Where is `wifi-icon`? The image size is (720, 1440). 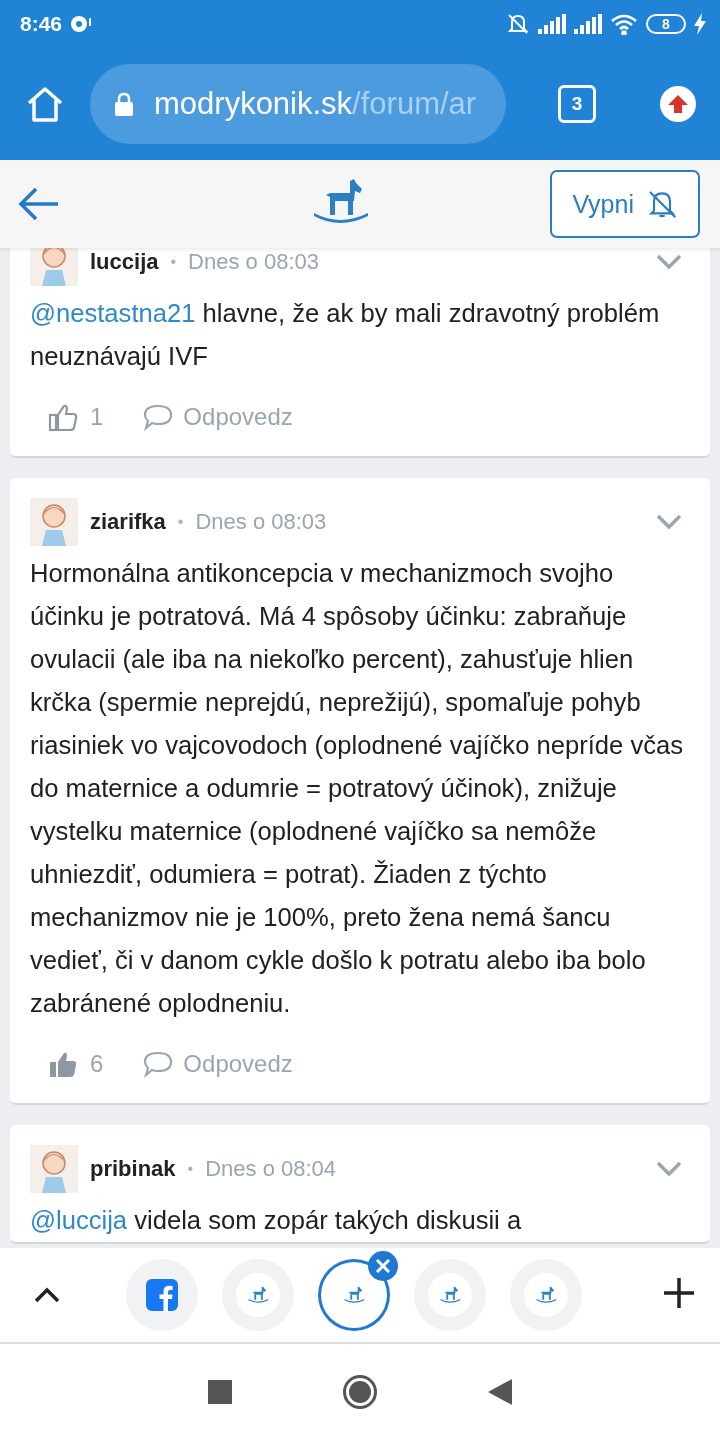 wifi-icon is located at coordinates (624, 24).